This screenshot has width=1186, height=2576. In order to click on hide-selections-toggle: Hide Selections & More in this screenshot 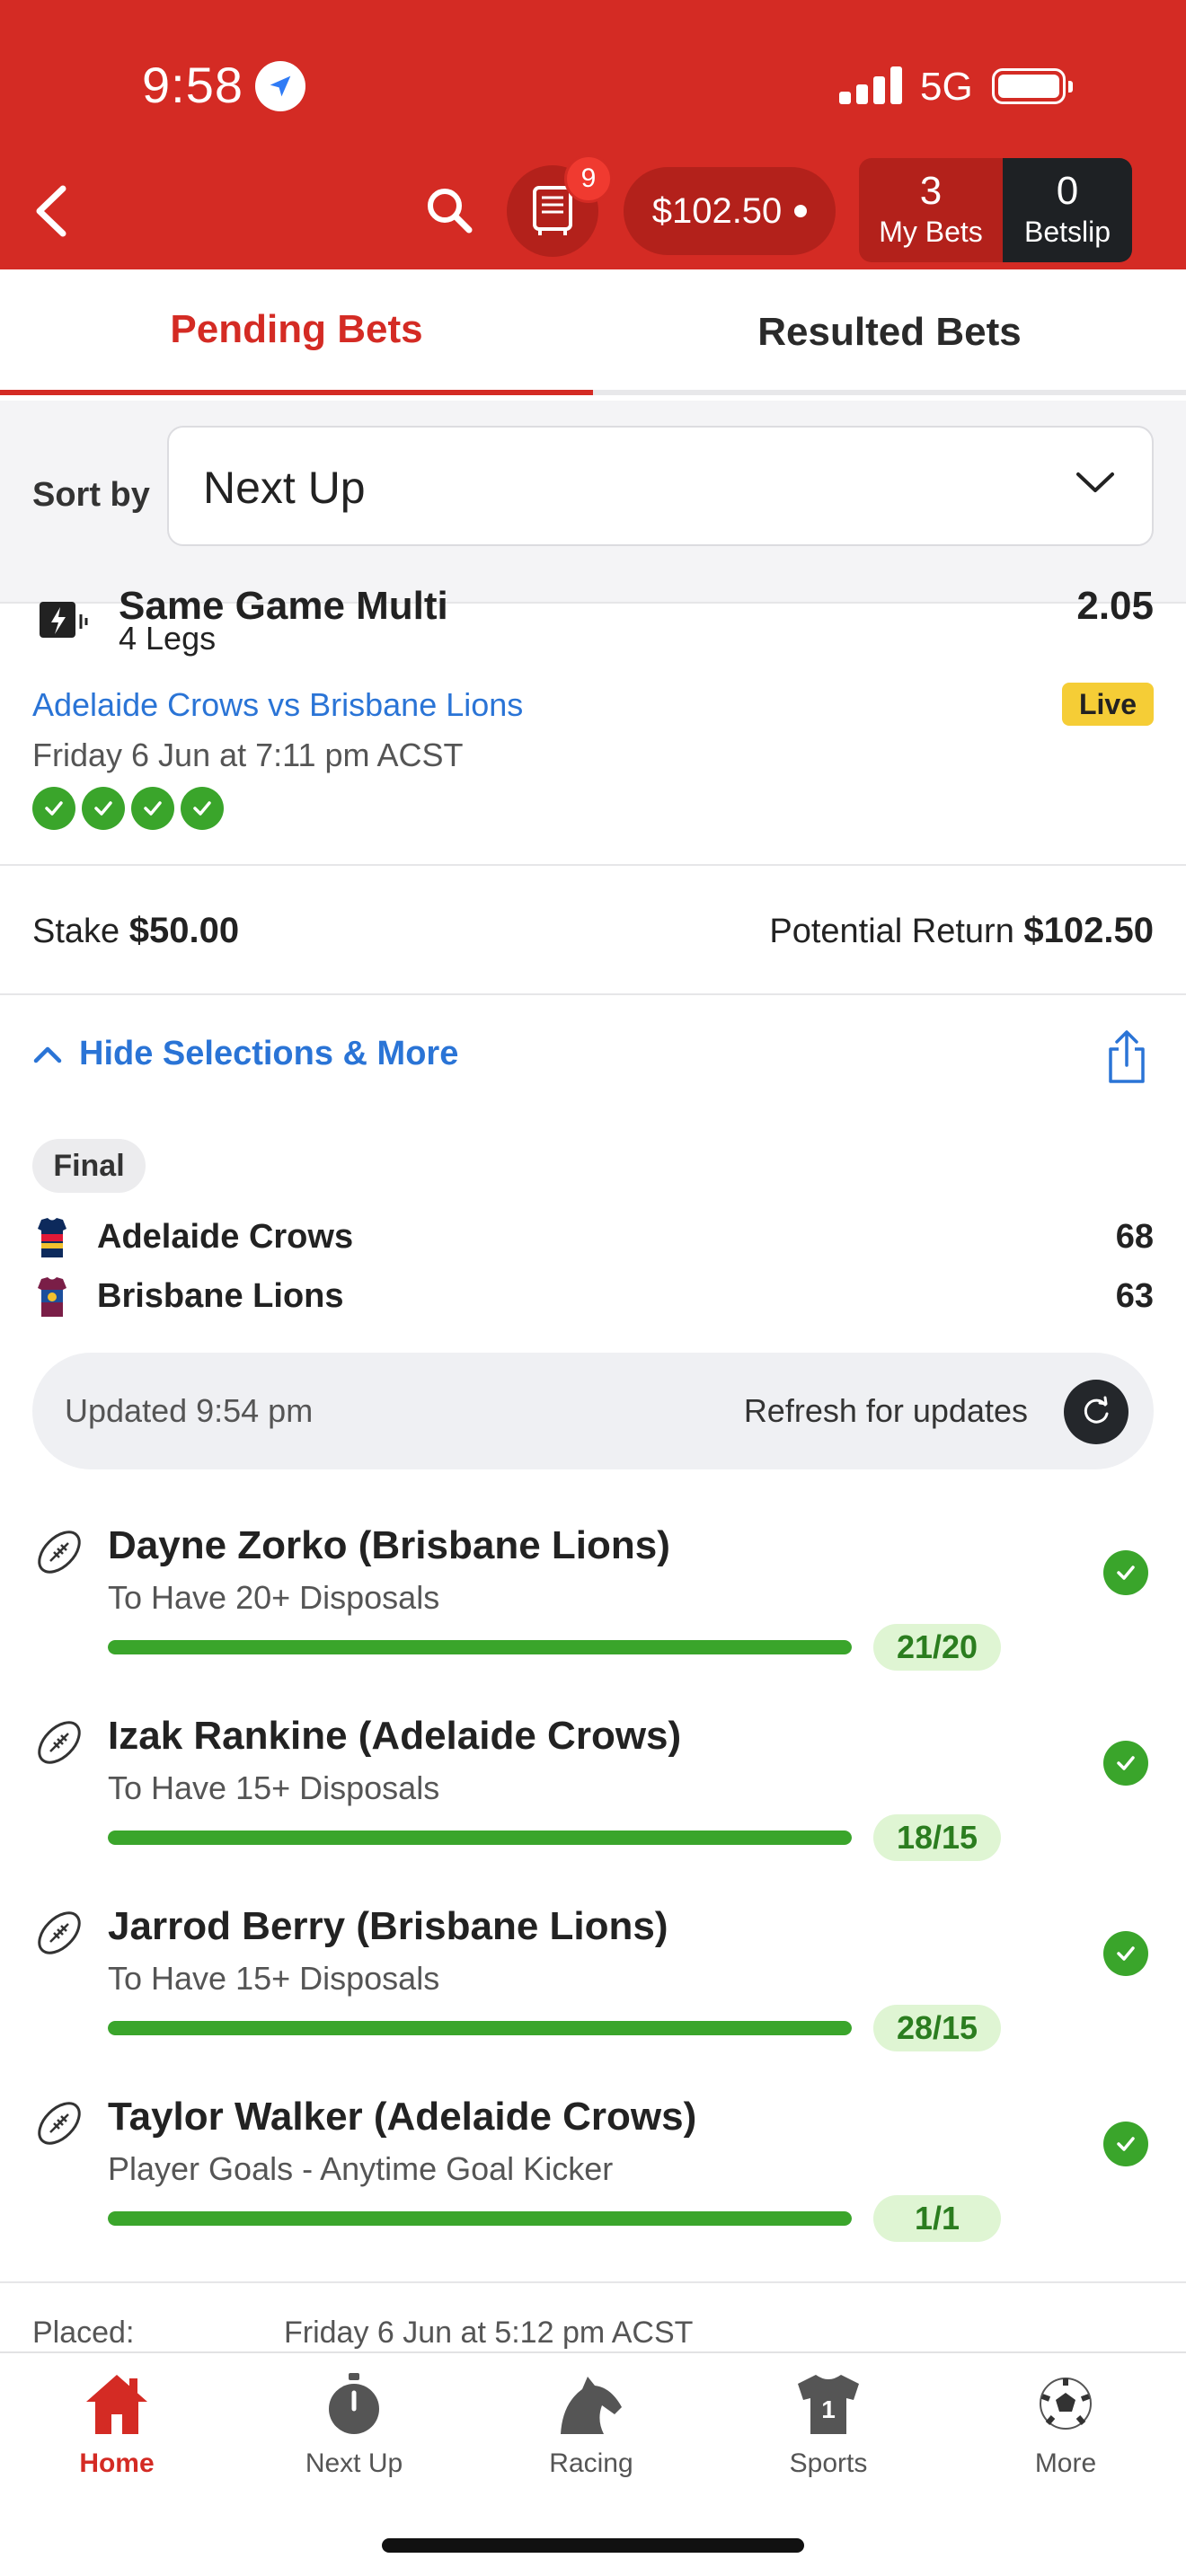, I will do `click(245, 1054)`.